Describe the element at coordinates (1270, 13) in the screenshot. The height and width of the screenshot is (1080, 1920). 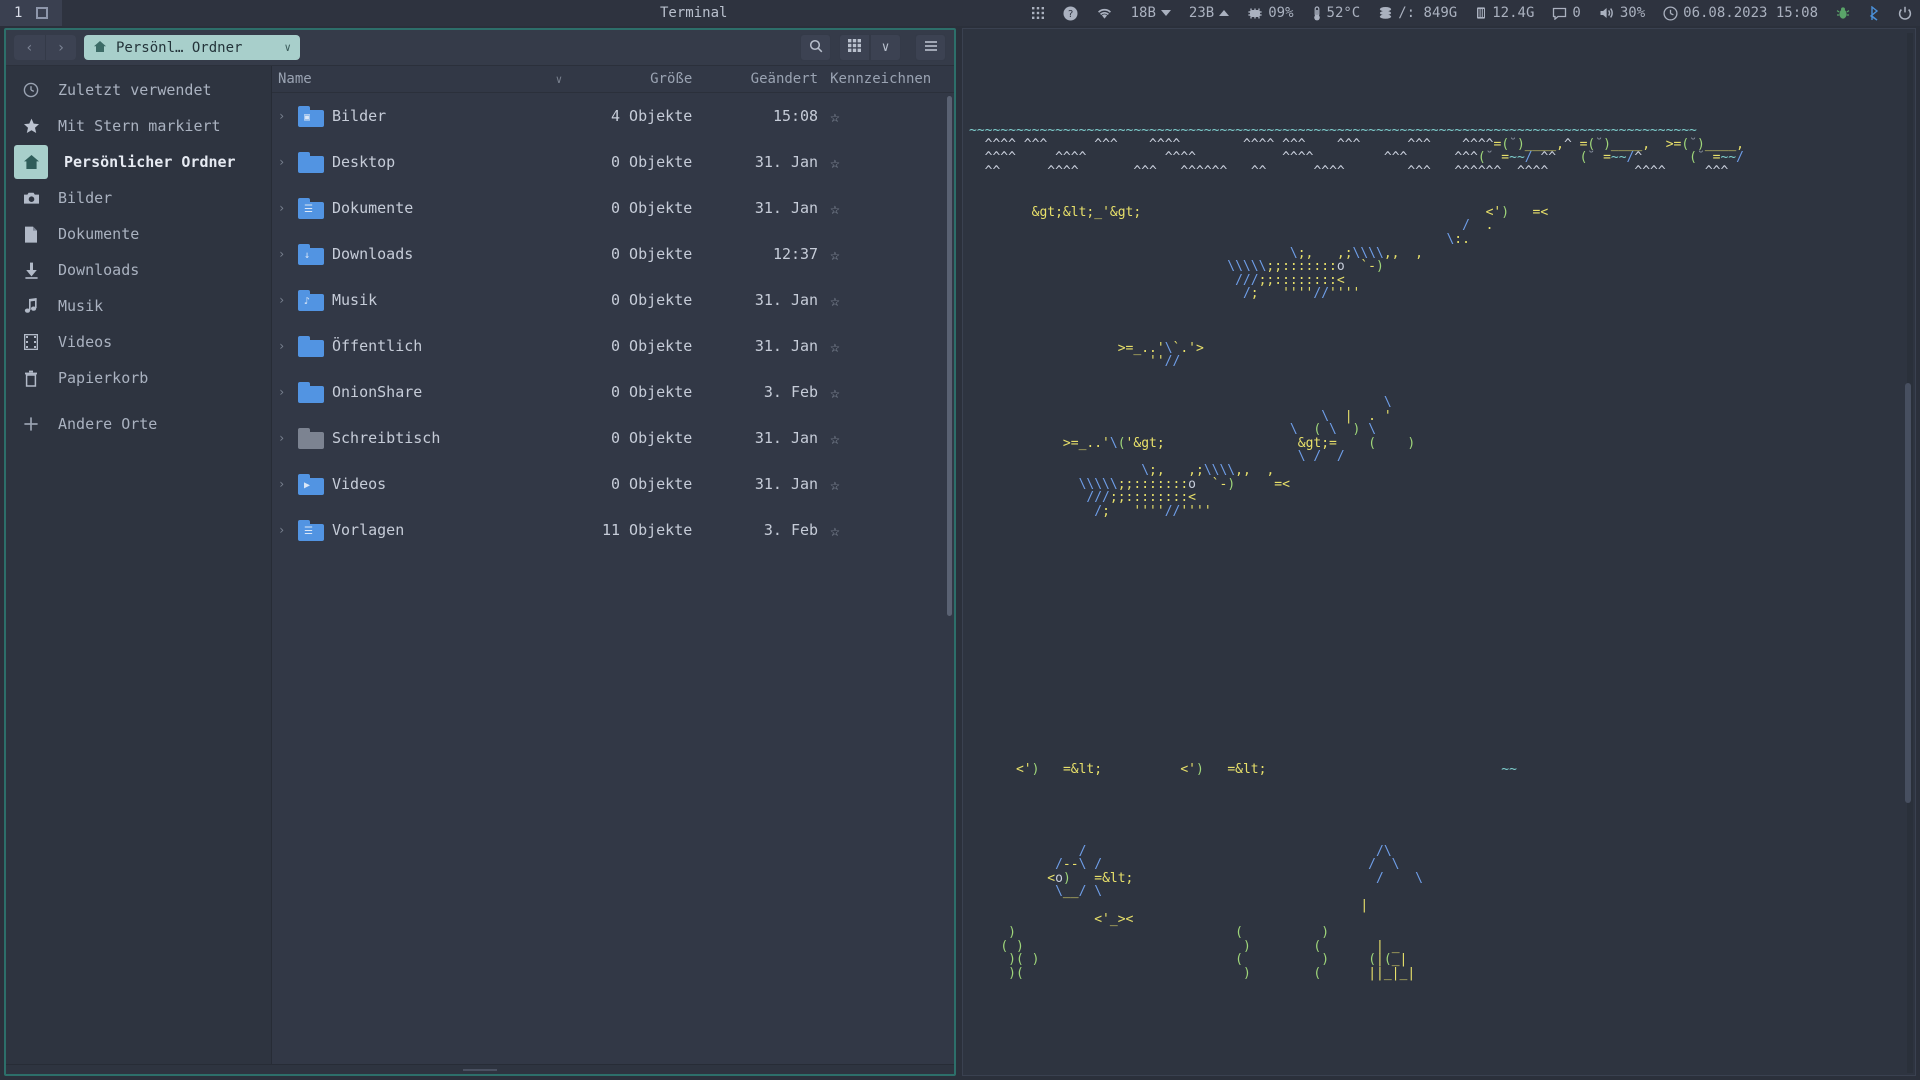
I see `tray-cpu: 09%` at that location.